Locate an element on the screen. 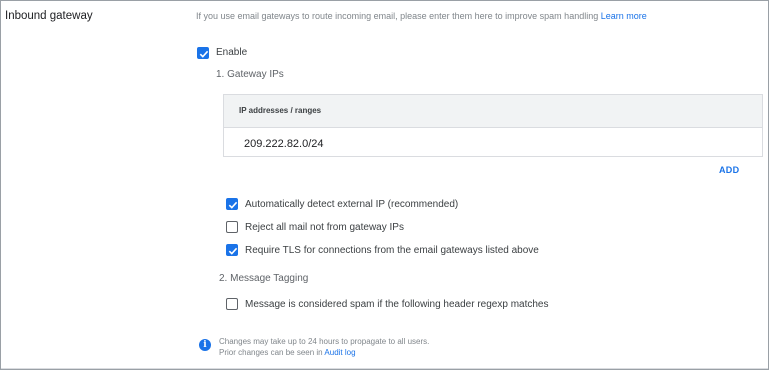 This screenshot has height=370, width=769. add-ip-button: ADD is located at coordinates (729, 170).